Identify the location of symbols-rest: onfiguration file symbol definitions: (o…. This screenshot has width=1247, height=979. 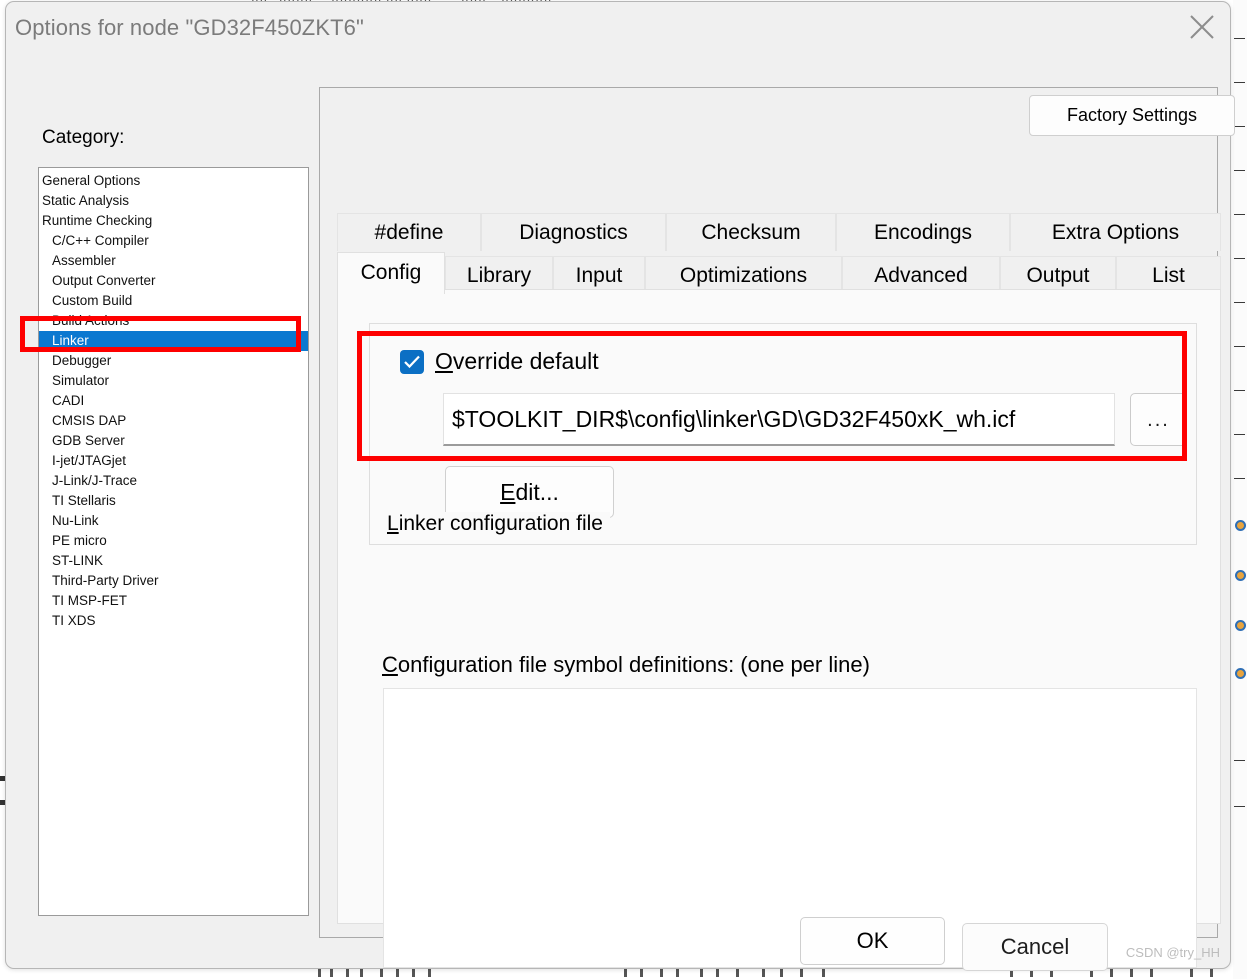
(633, 664).